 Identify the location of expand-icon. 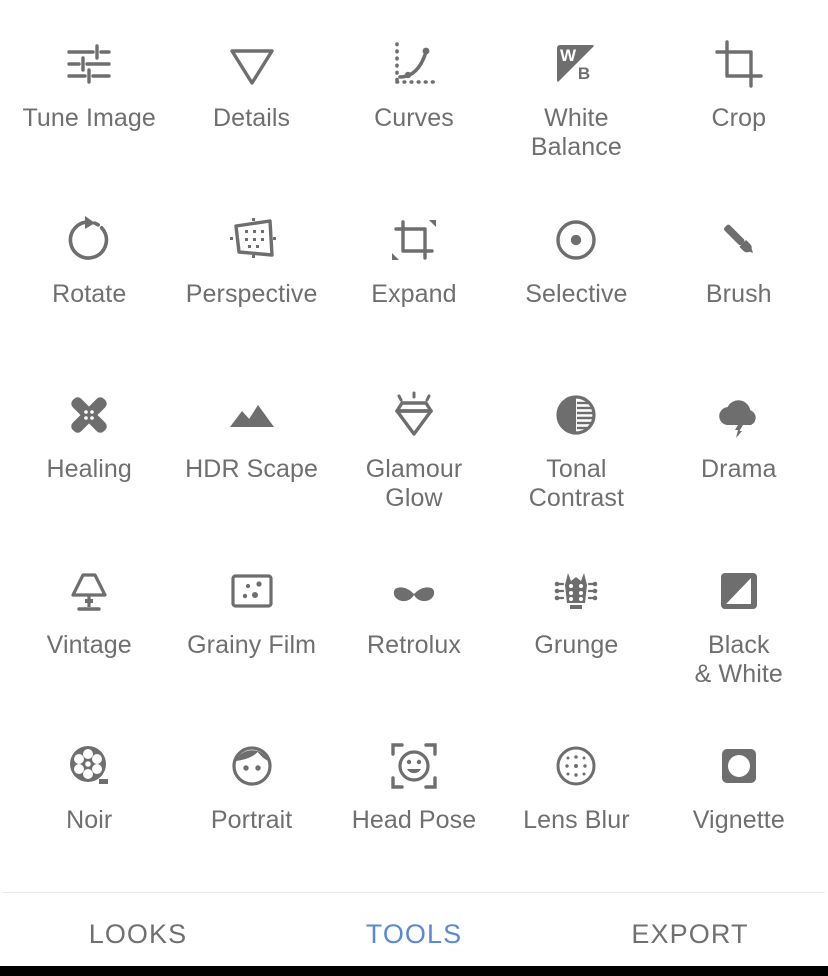
(414, 240).